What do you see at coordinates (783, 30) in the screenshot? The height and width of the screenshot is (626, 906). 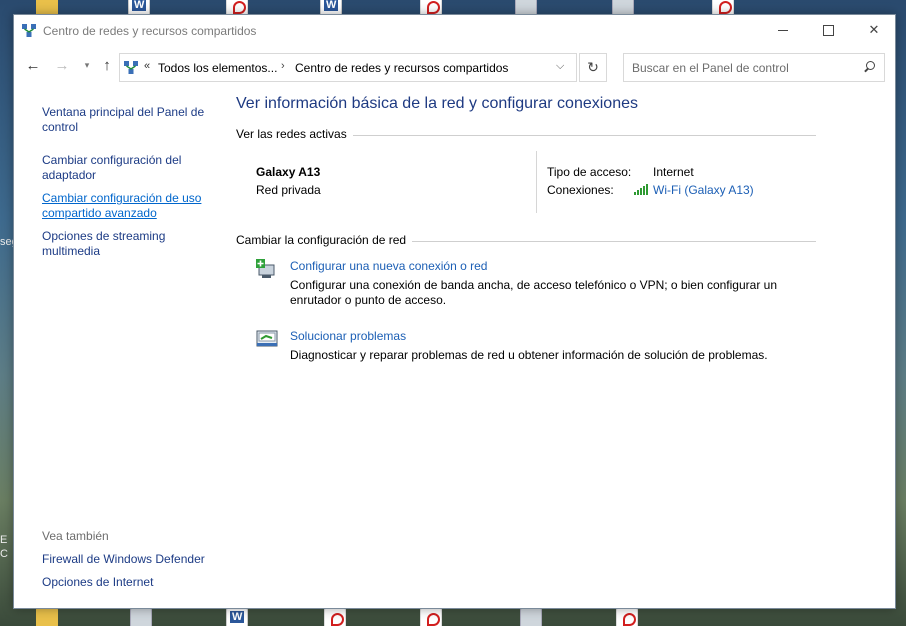 I see `minimize-button` at bounding box center [783, 30].